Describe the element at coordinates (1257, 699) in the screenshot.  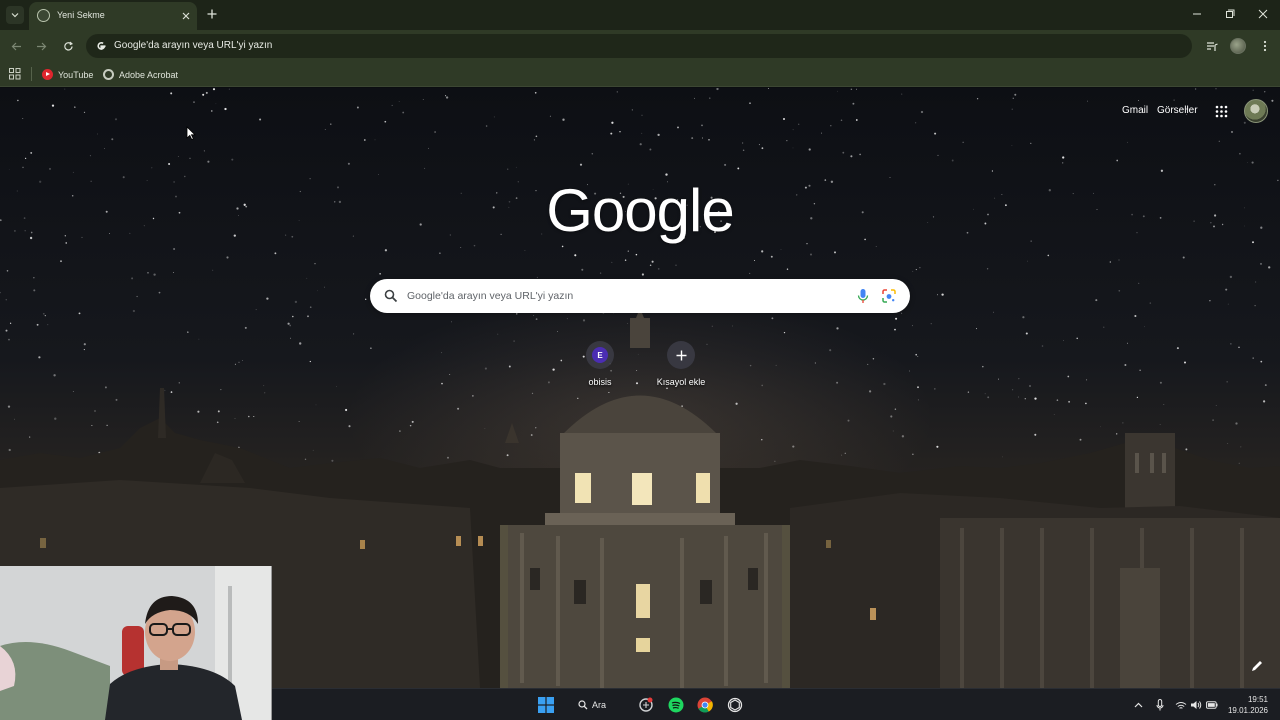
I see `clock-time: 19:51` at that location.